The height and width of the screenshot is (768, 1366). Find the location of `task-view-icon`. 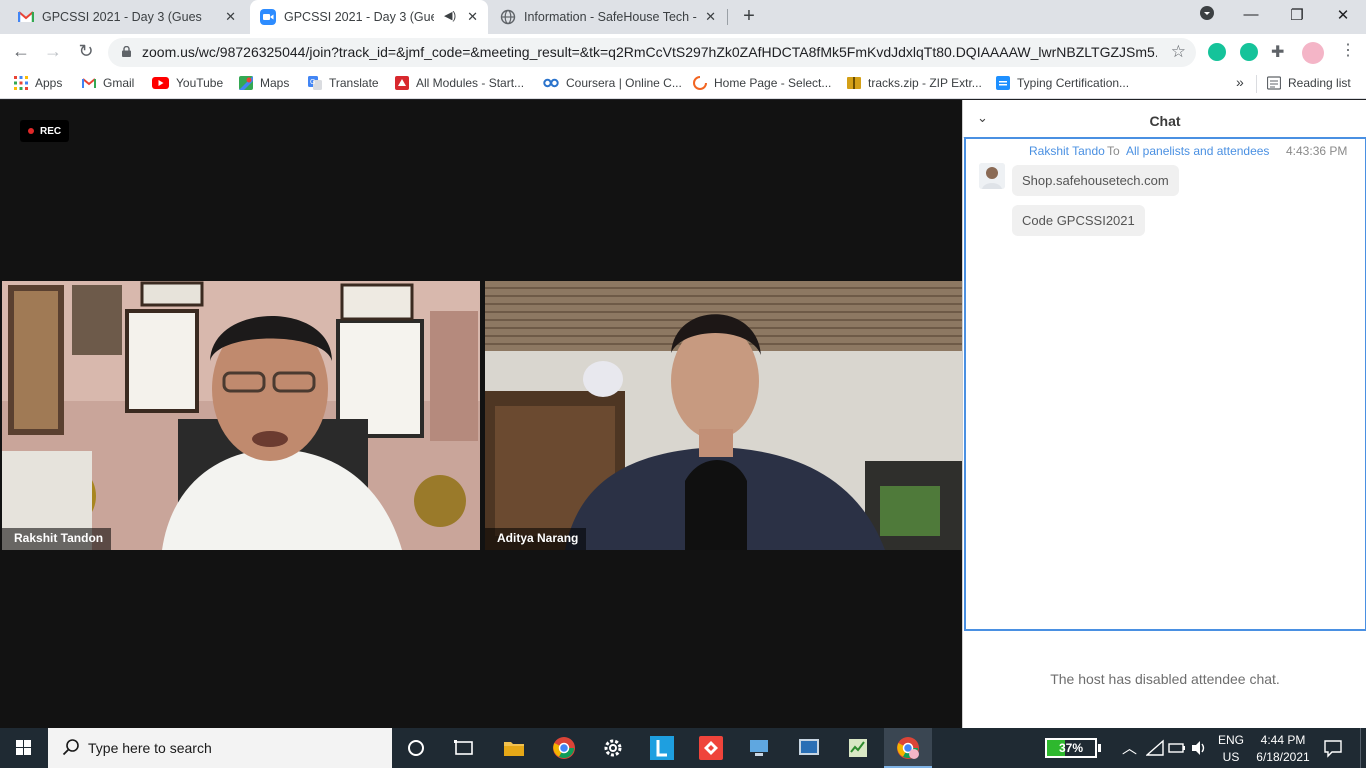

task-view-icon is located at coordinates (464, 748).